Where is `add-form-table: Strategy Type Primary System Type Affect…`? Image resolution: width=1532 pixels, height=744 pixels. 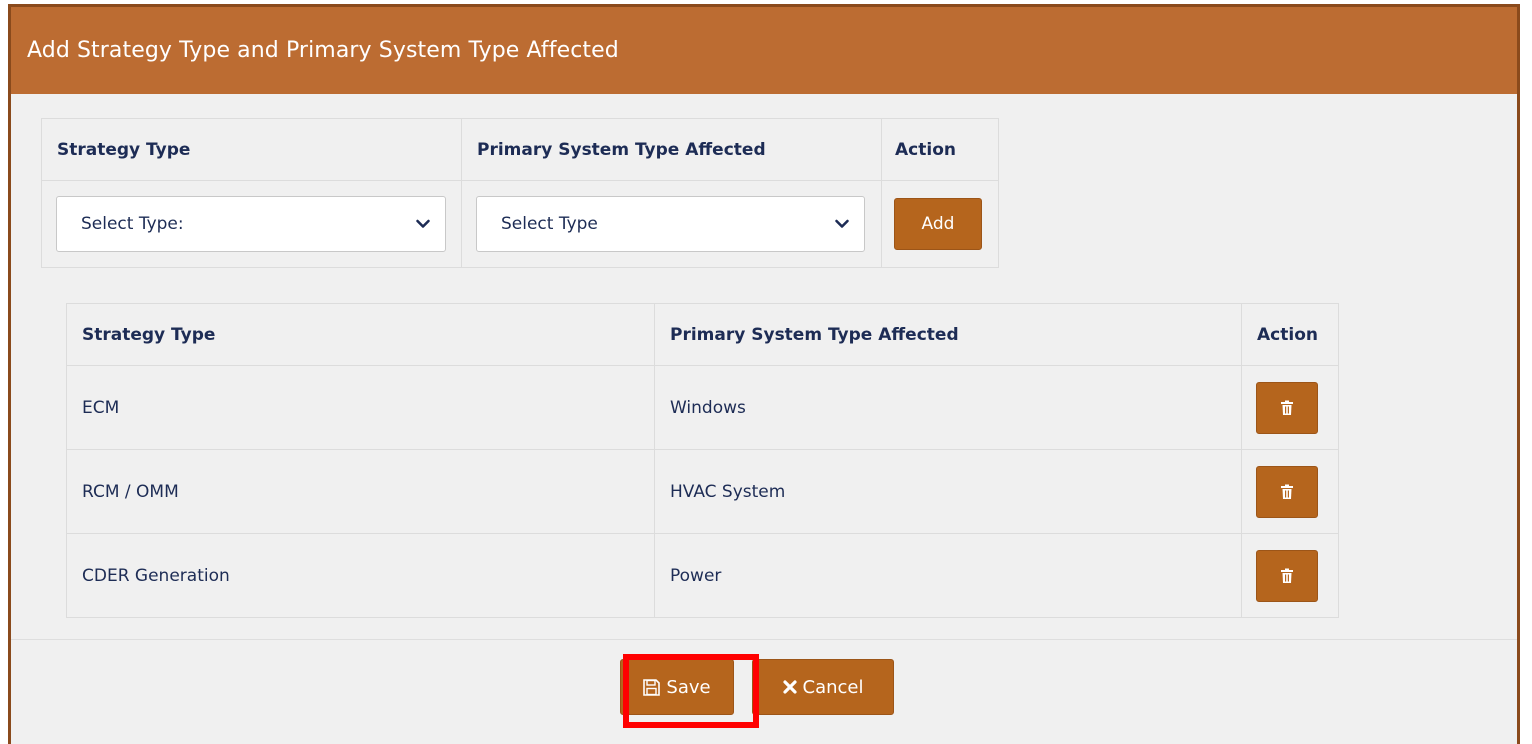 add-form-table: Strategy Type Primary System Type Affect… is located at coordinates (520, 193).